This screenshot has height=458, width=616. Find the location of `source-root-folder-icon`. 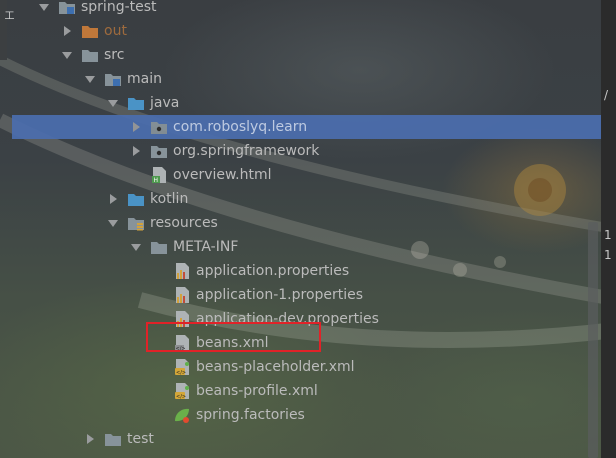

source-root-folder-icon is located at coordinates (113, 79).